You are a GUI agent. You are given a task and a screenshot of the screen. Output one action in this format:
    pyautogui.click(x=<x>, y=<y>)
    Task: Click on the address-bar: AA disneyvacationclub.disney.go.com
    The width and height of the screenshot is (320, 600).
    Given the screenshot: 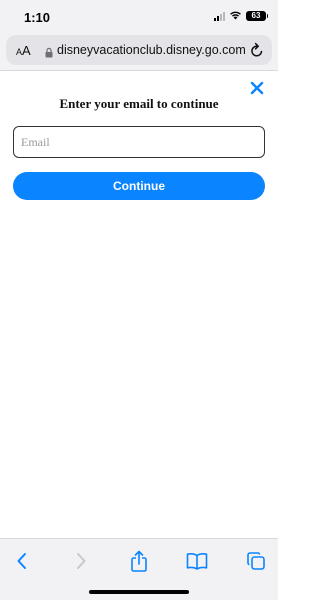 What is the action you would take?
    pyautogui.click(x=139, y=50)
    